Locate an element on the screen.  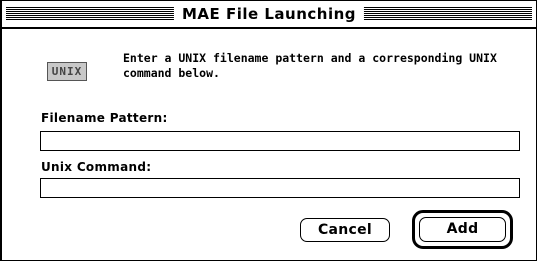
filename-pattern-input is located at coordinates (280, 141).